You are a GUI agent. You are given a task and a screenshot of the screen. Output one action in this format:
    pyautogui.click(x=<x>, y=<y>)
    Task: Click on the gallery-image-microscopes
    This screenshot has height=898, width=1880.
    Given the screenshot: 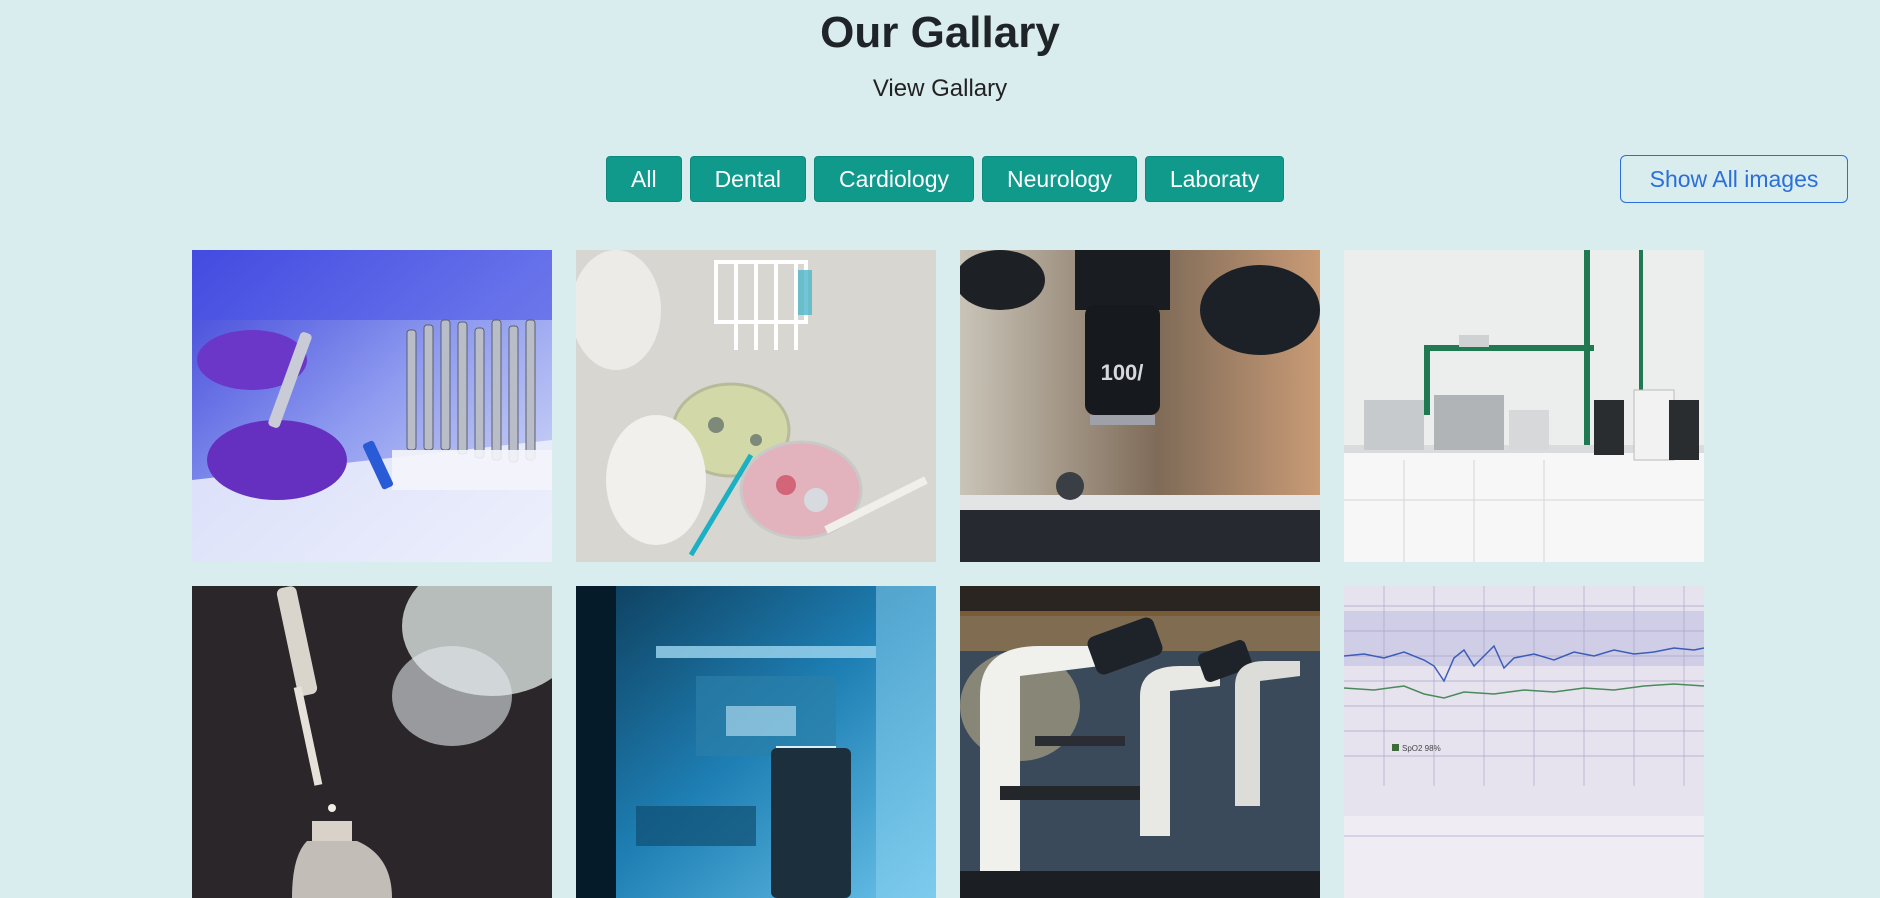 What is the action you would take?
    pyautogui.click(x=1140, y=742)
    